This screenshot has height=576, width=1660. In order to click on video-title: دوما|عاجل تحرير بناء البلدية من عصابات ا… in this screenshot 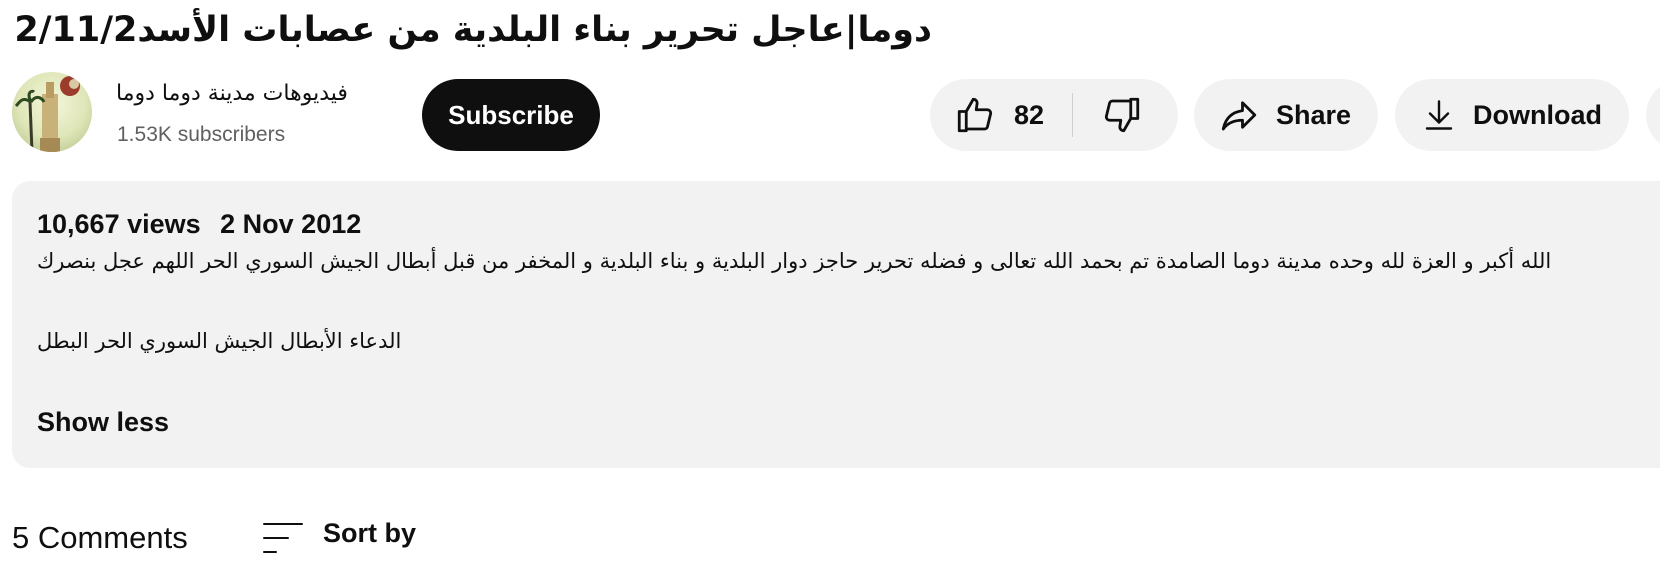, I will do `click(472, 30)`.